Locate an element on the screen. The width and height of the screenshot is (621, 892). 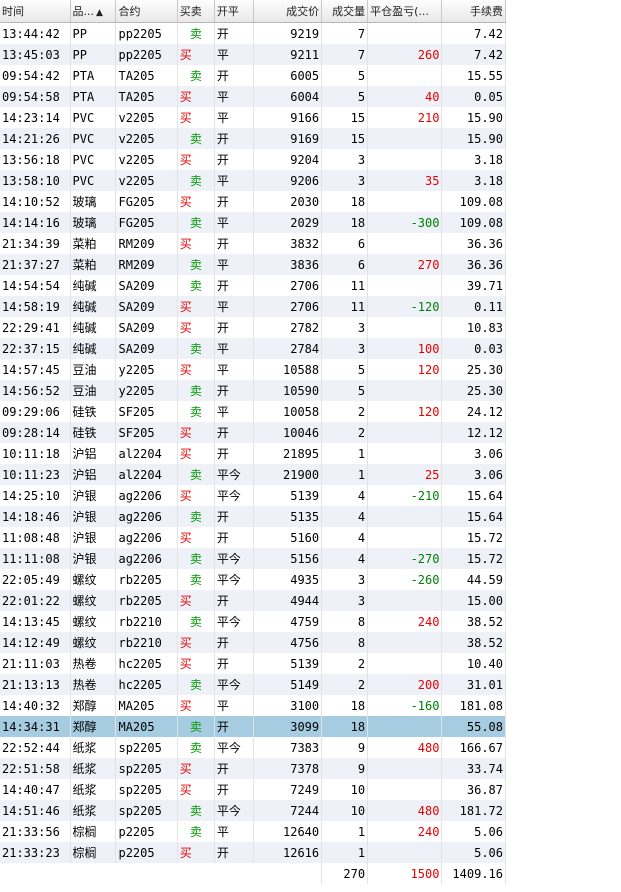
cell-fee: 0.05 is located at coordinates (473, 96).